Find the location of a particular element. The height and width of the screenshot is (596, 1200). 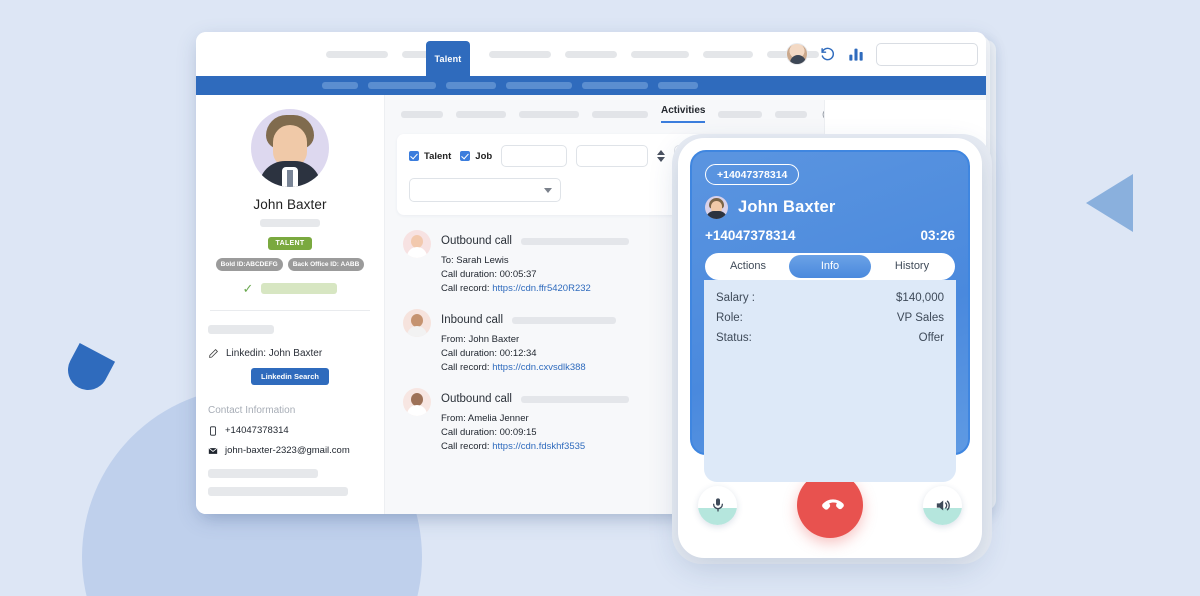

envelope-icon is located at coordinates (213, 450).